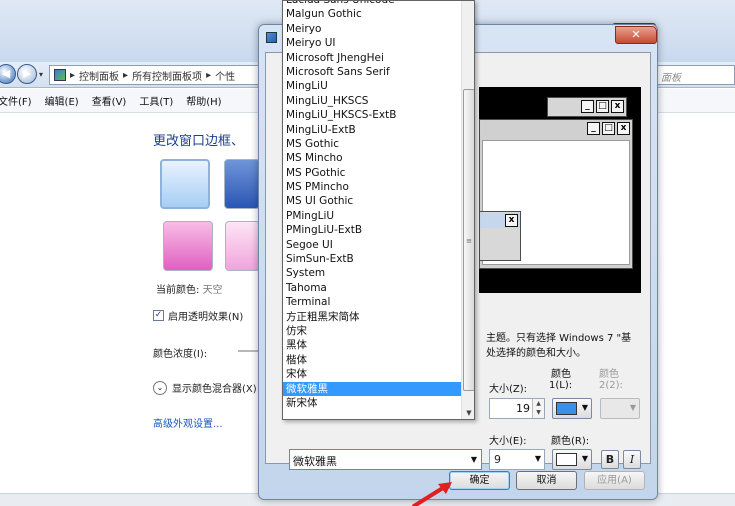  I want to click on address-bar: ▸ 控制面板 ▸ 所有控制面板项 ▸ 个性, so click(154, 75).